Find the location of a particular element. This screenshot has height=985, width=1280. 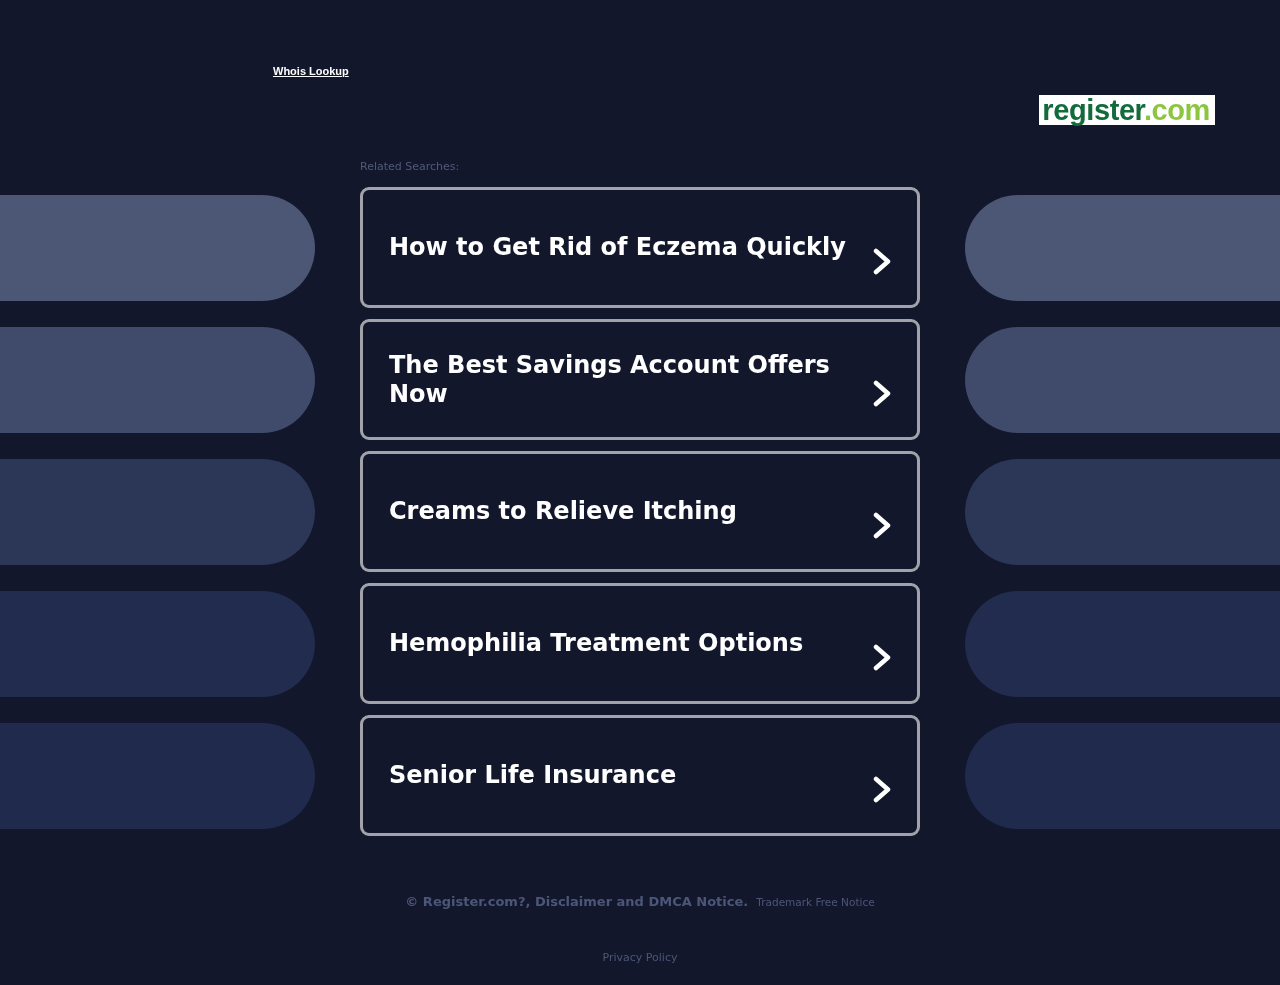

whois-link: Whois Lookup is located at coordinates (311, 71).